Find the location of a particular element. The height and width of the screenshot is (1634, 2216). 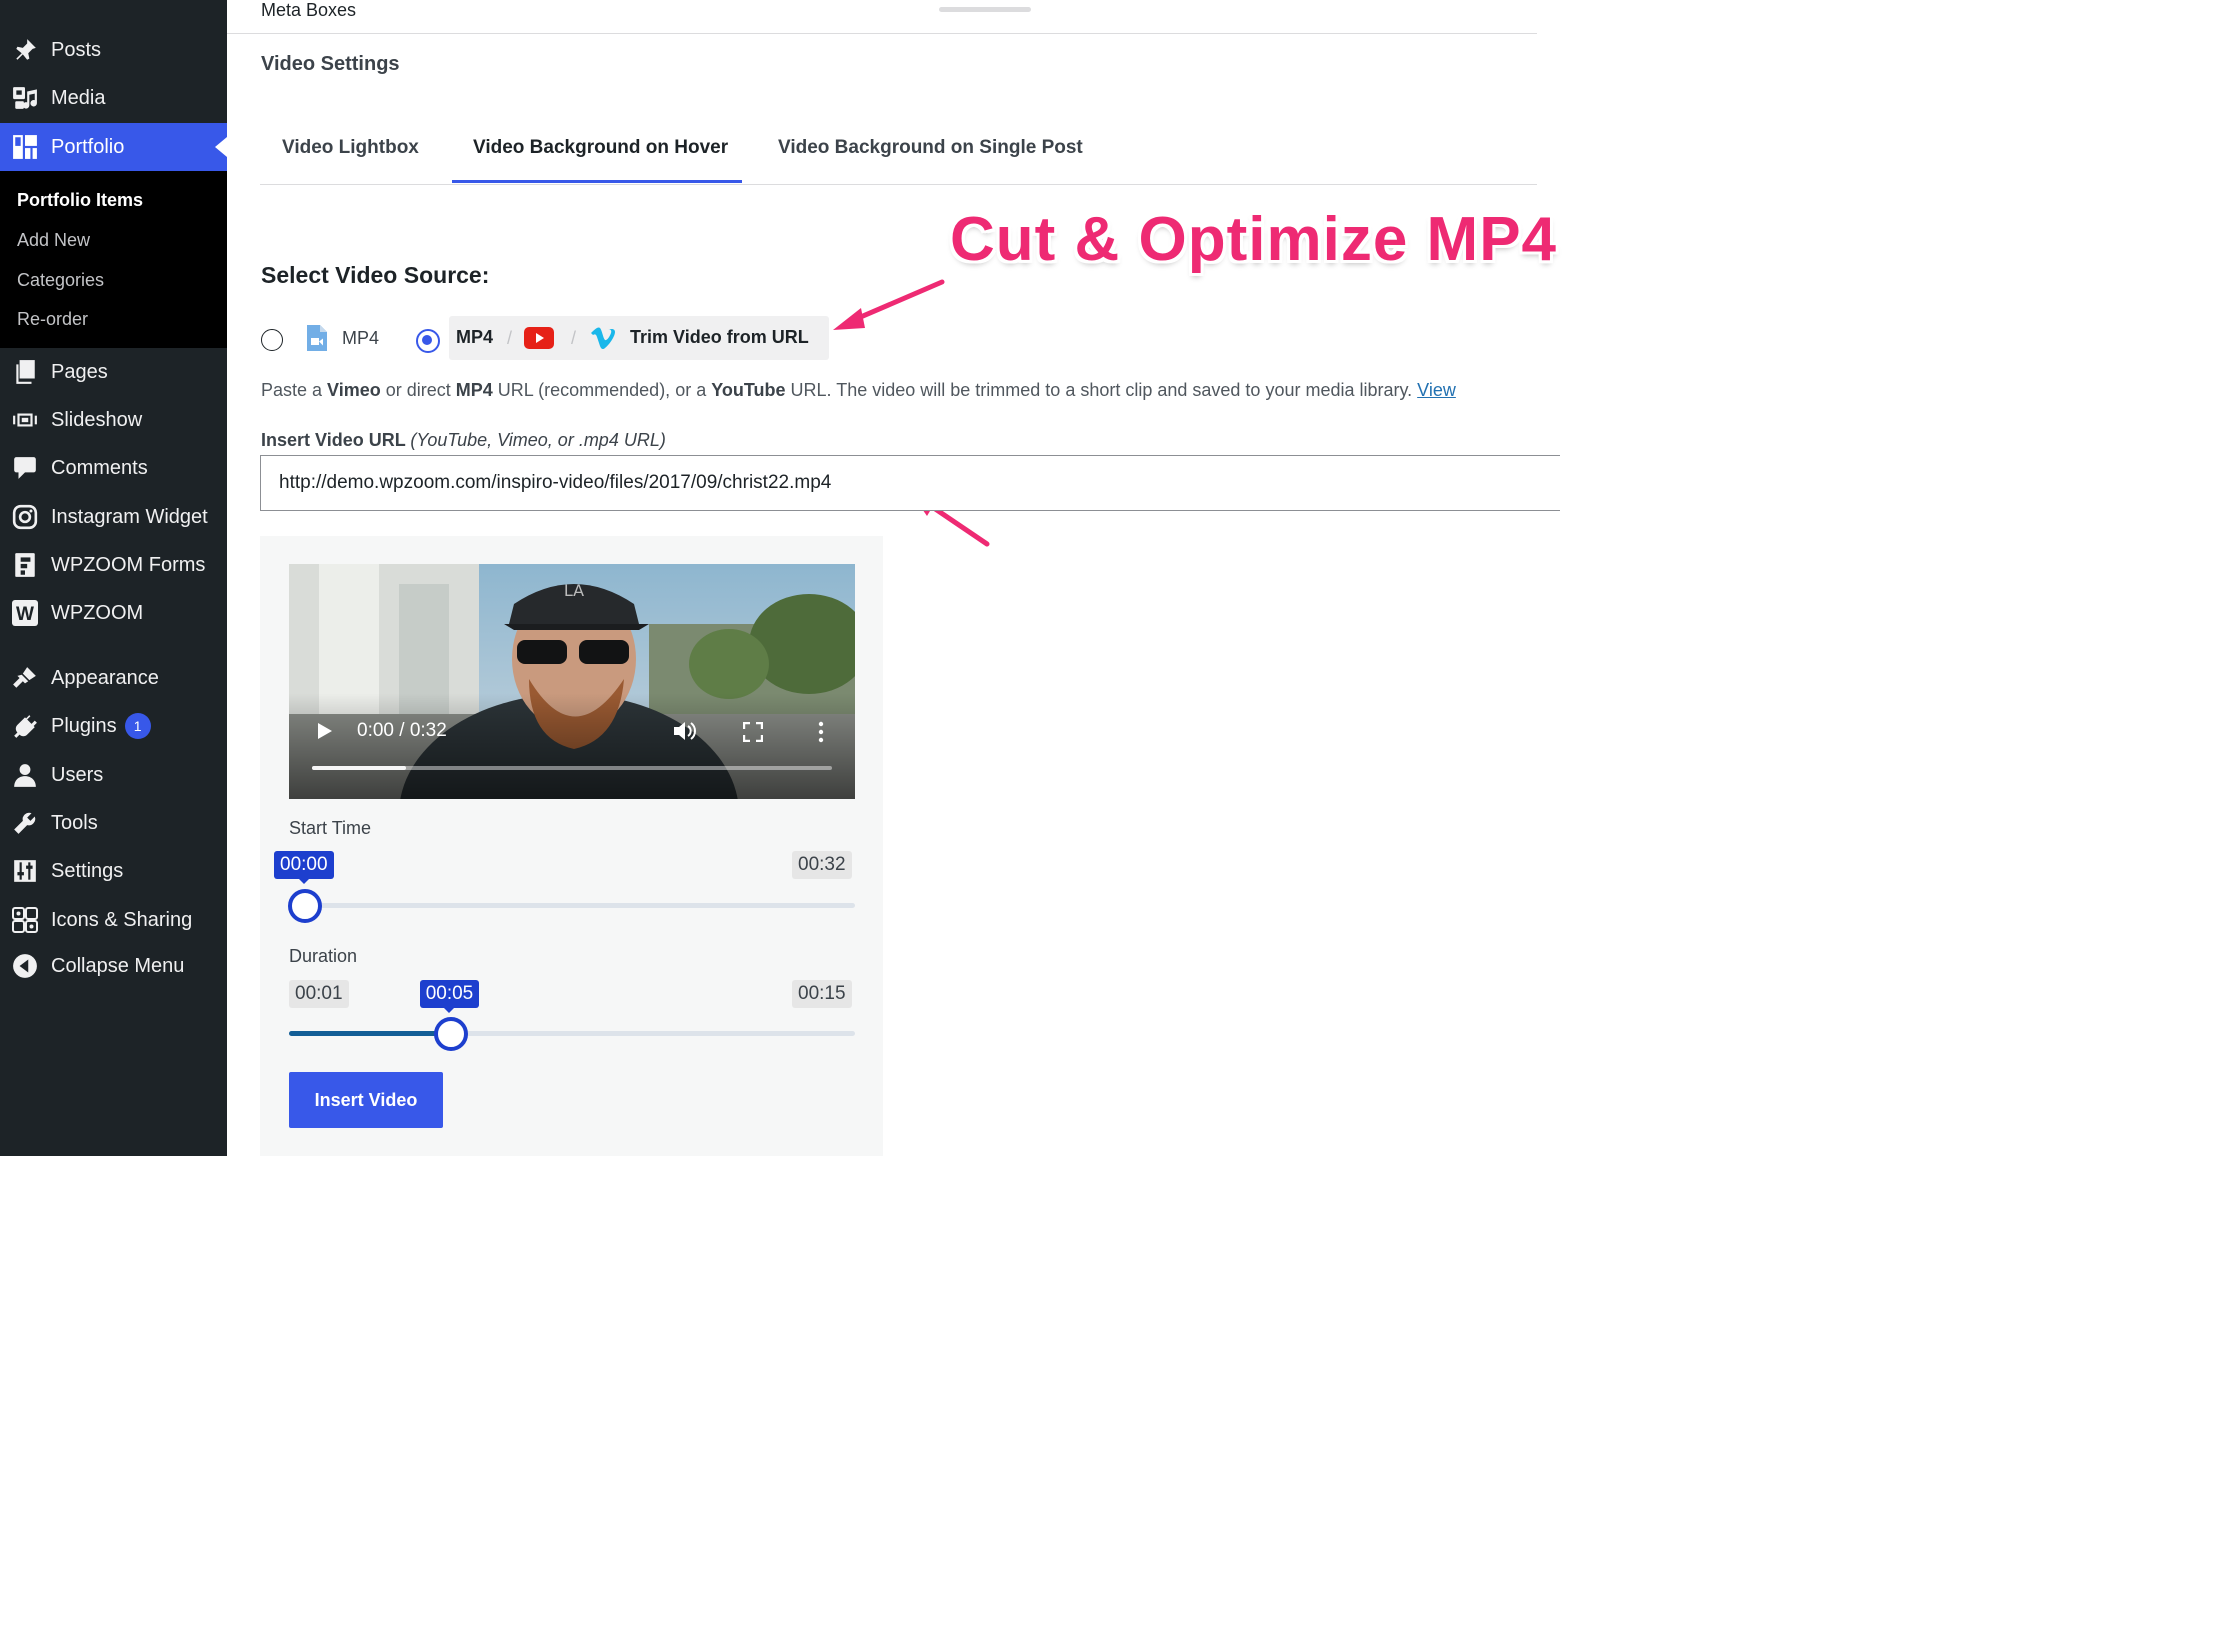

help-text-mp4: MP4 is located at coordinates (474, 390).